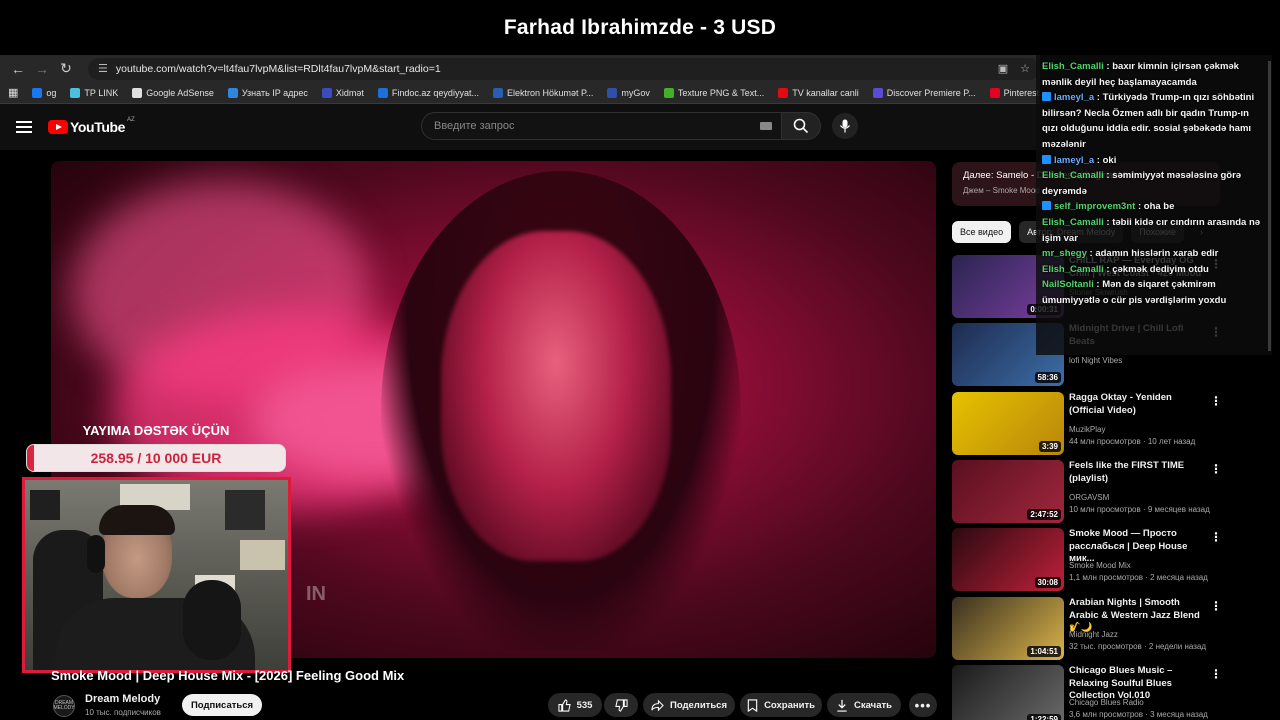  I want to click on video-watermark: IN, so click(316, 594).